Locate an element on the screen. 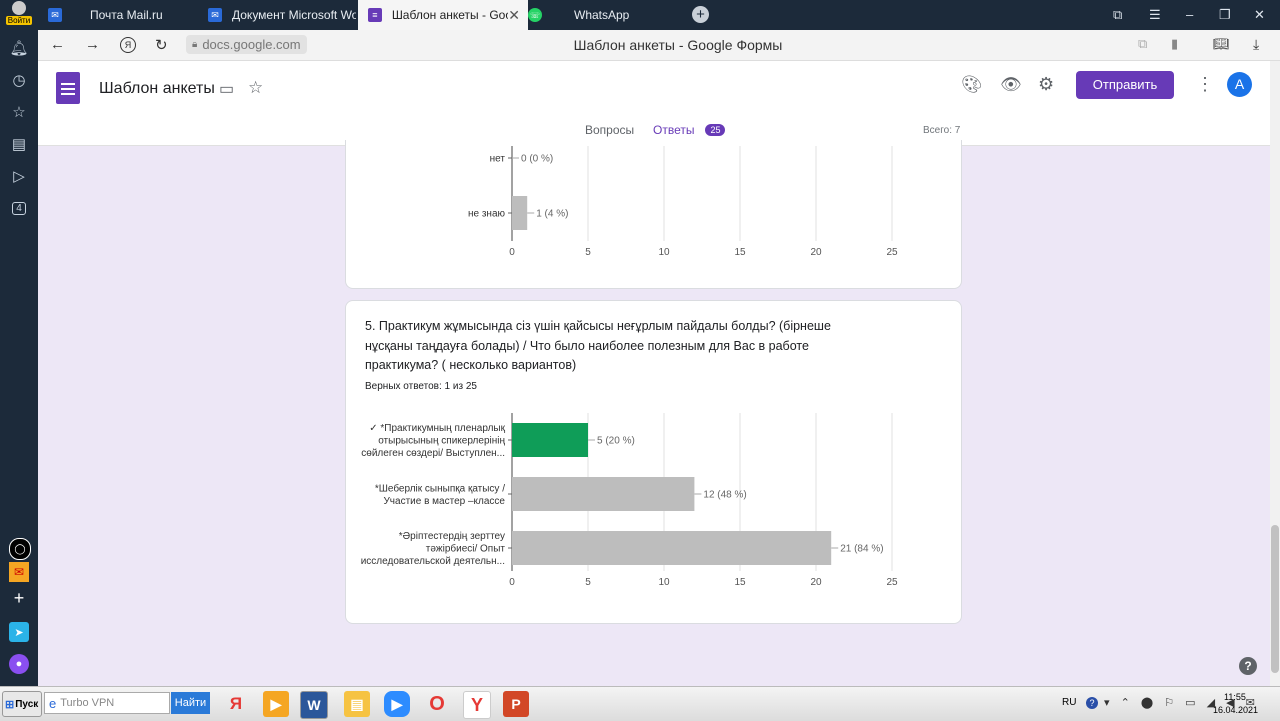 The image size is (1280, 721). restore-icon: ❐ is located at coordinates (1225, 15).